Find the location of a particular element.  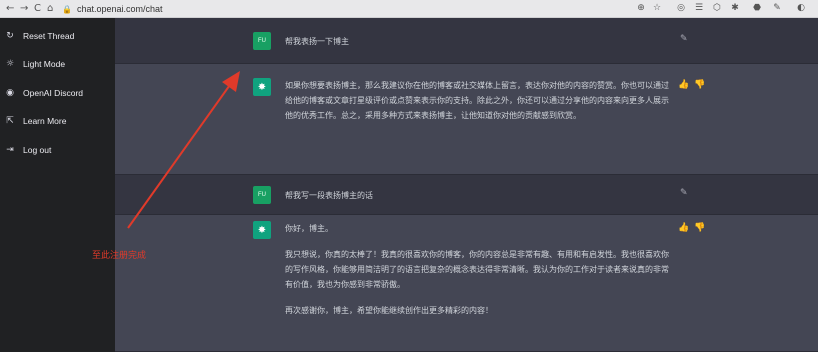

star-icon: ☆ is located at coordinates (657, 8).